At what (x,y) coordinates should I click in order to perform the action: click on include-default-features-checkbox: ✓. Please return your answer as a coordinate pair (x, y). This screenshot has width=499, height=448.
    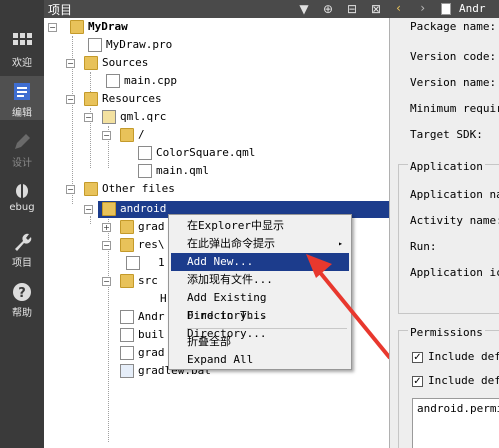
    Looking at the image, I should click on (417, 381).